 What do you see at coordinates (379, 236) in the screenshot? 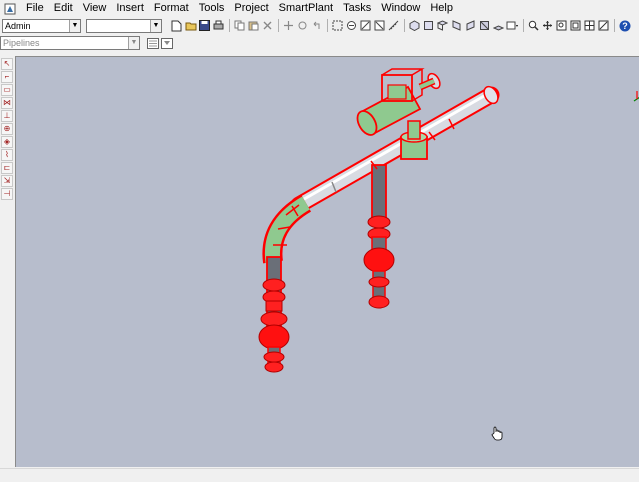
I see `right-drop-pipe` at bounding box center [379, 236].